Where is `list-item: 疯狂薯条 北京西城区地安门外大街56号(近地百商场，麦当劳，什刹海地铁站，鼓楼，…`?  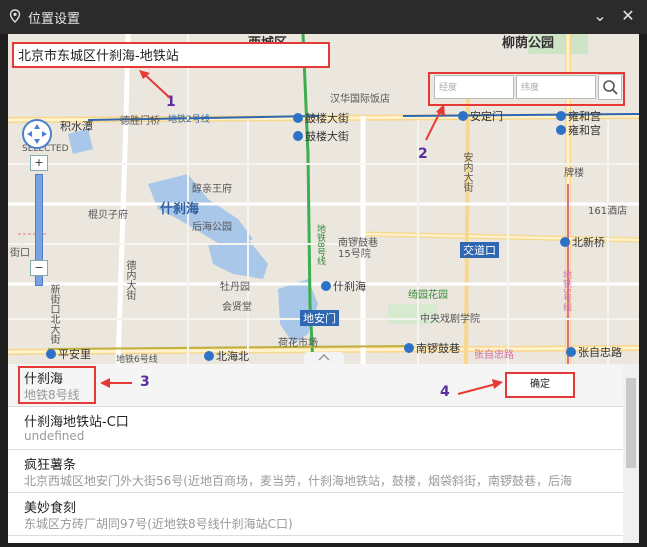
list-item: 疯狂薯条 北京西城区地安门外大街56号(近地百商场，麦当劳，什刹海地铁站，鼓楼，… is located at coordinates (315, 471).